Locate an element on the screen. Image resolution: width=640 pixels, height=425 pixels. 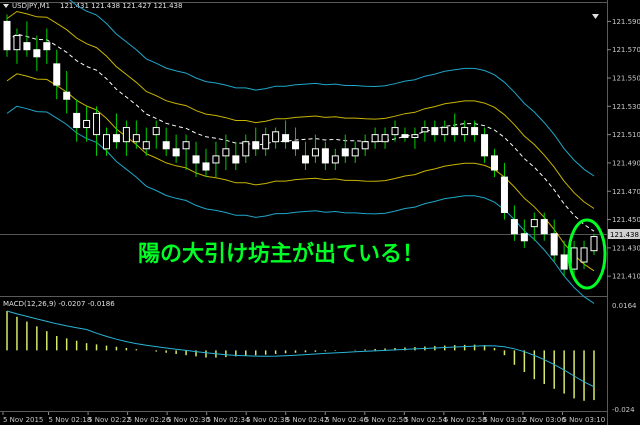
time-tick-label: 5 Nov 02:58 is located at coordinates (465, 420).